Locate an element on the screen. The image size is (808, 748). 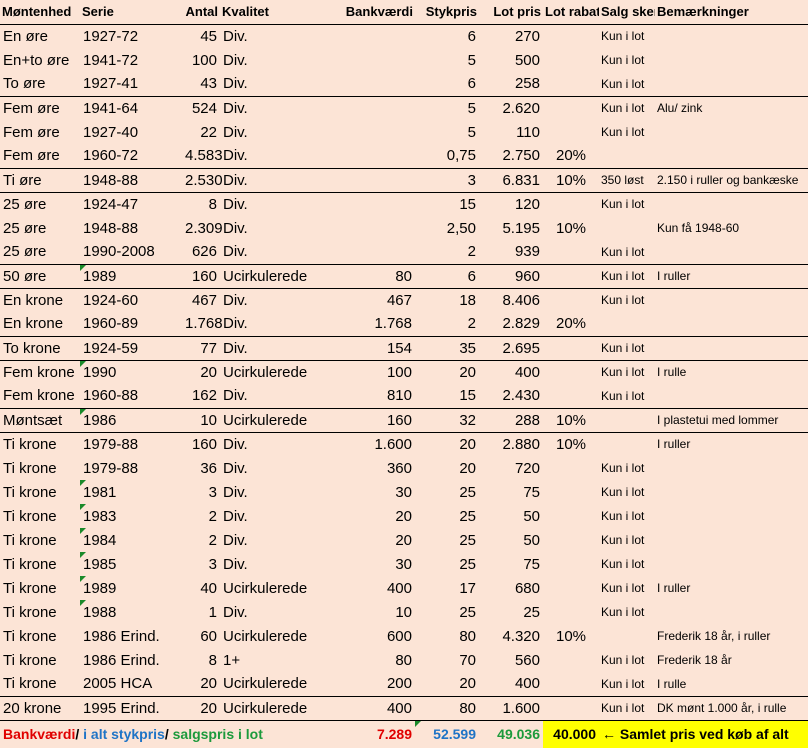
cell-enhed: 25 øre is located at coordinates (40, 203).